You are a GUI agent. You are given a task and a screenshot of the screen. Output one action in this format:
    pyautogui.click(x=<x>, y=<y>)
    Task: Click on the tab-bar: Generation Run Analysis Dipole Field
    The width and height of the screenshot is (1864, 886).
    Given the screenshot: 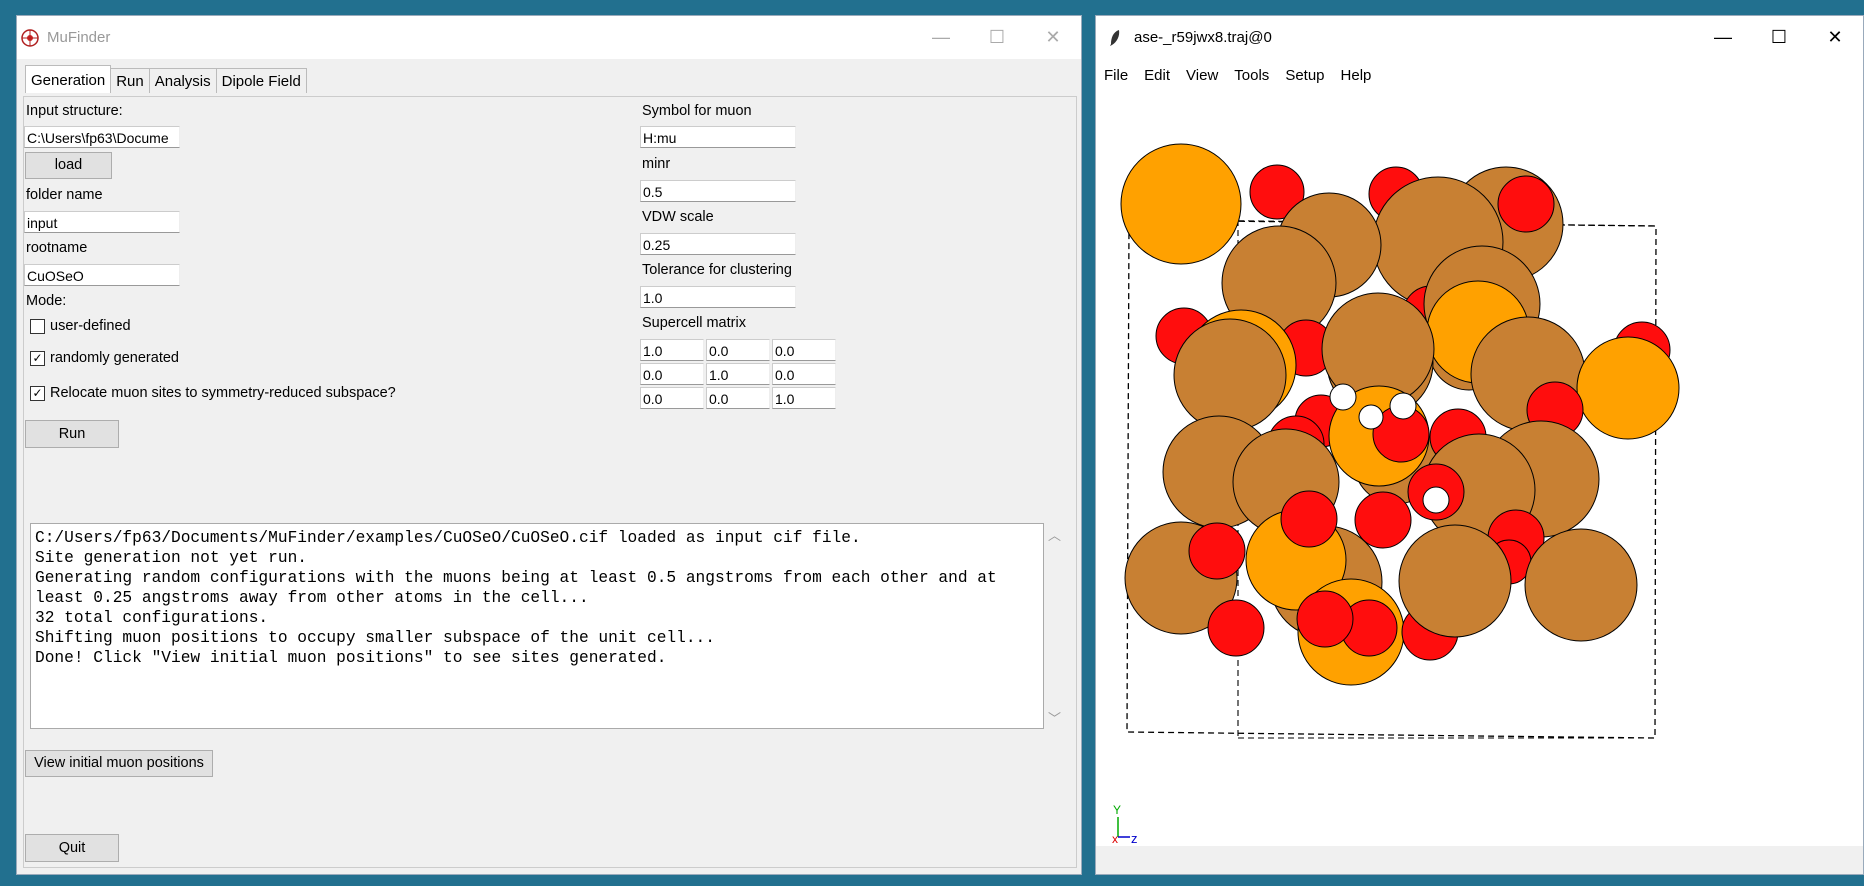 What is the action you would take?
    pyautogui.click(x=166, y=79)
    